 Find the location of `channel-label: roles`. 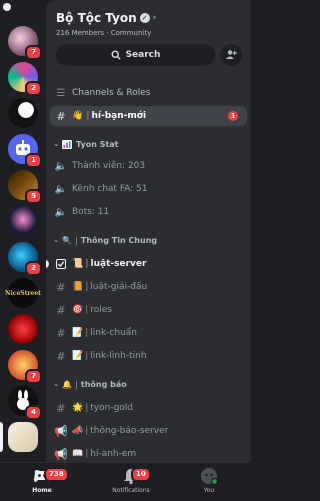

channel-label: roles is located at coordinates (101, 310).